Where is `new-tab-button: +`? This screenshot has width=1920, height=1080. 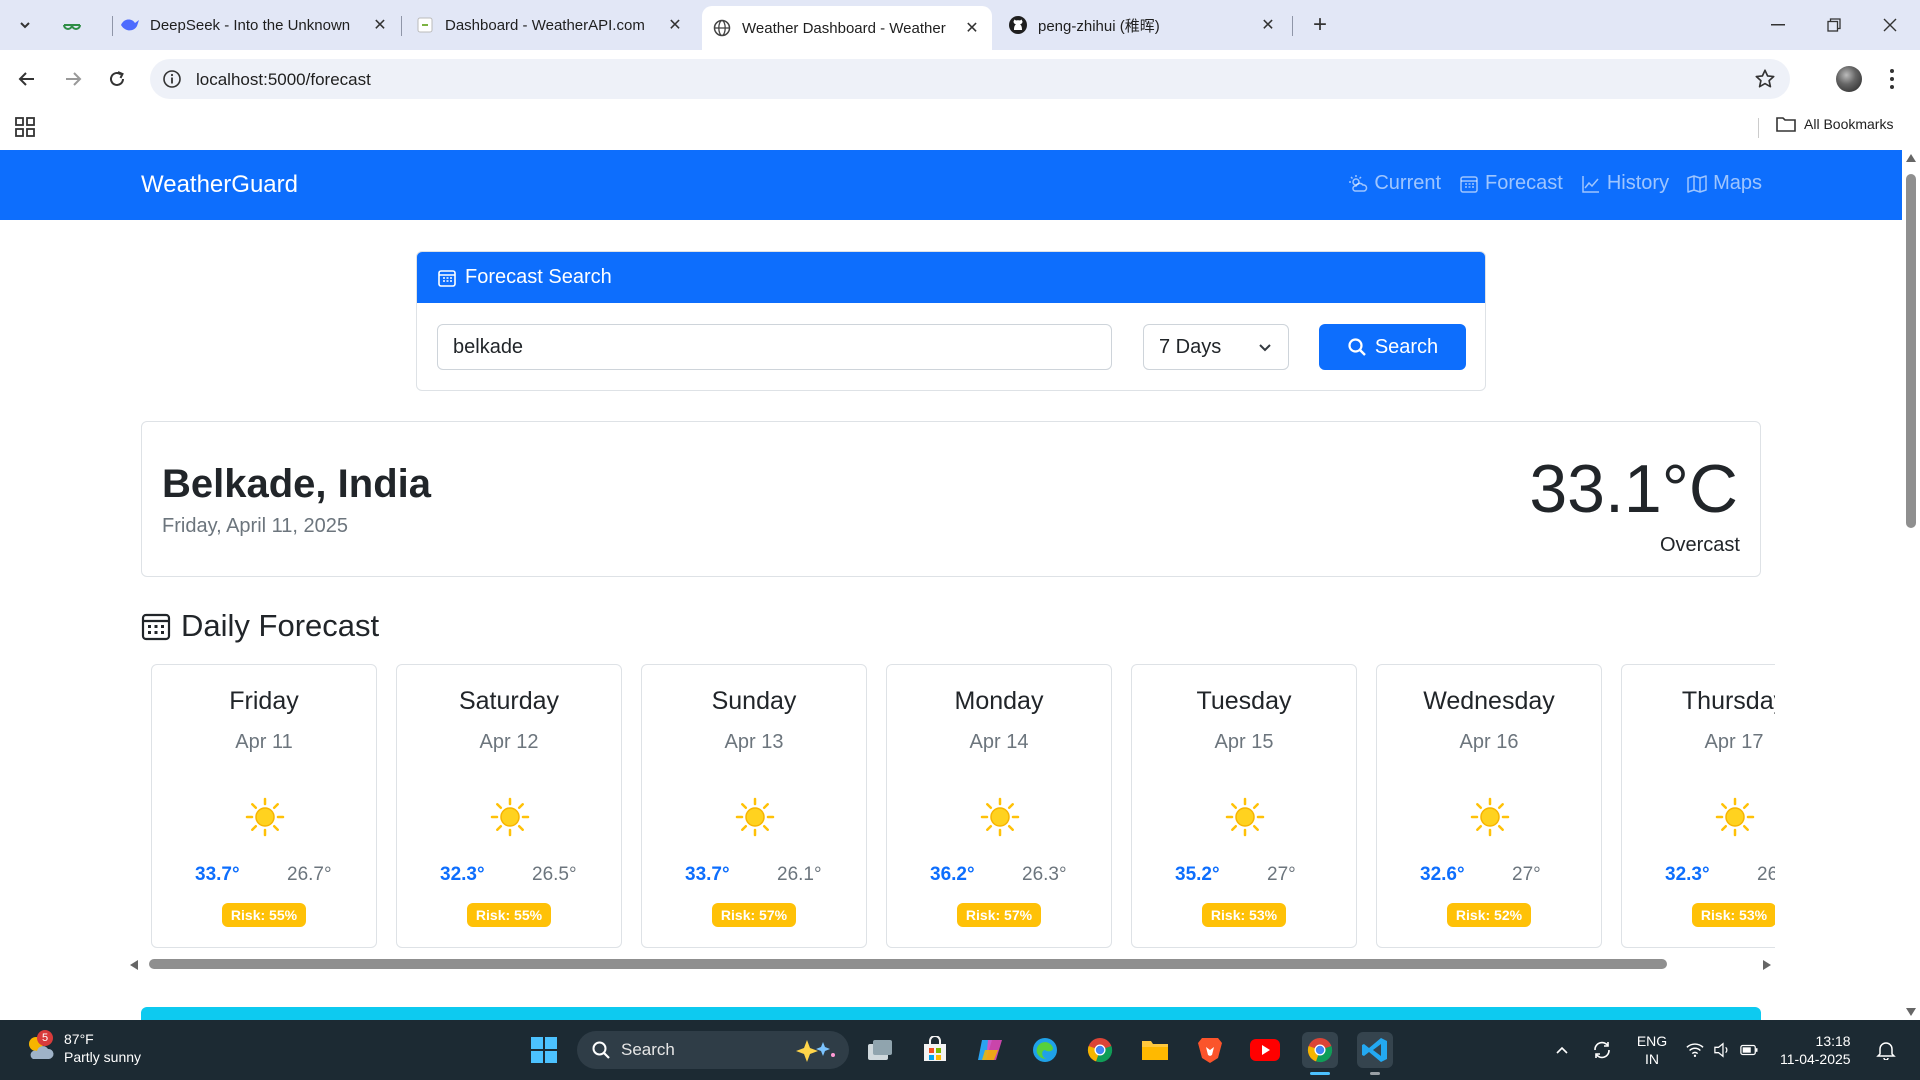
new-tab-button: + is located at coordinates (1320, 25).